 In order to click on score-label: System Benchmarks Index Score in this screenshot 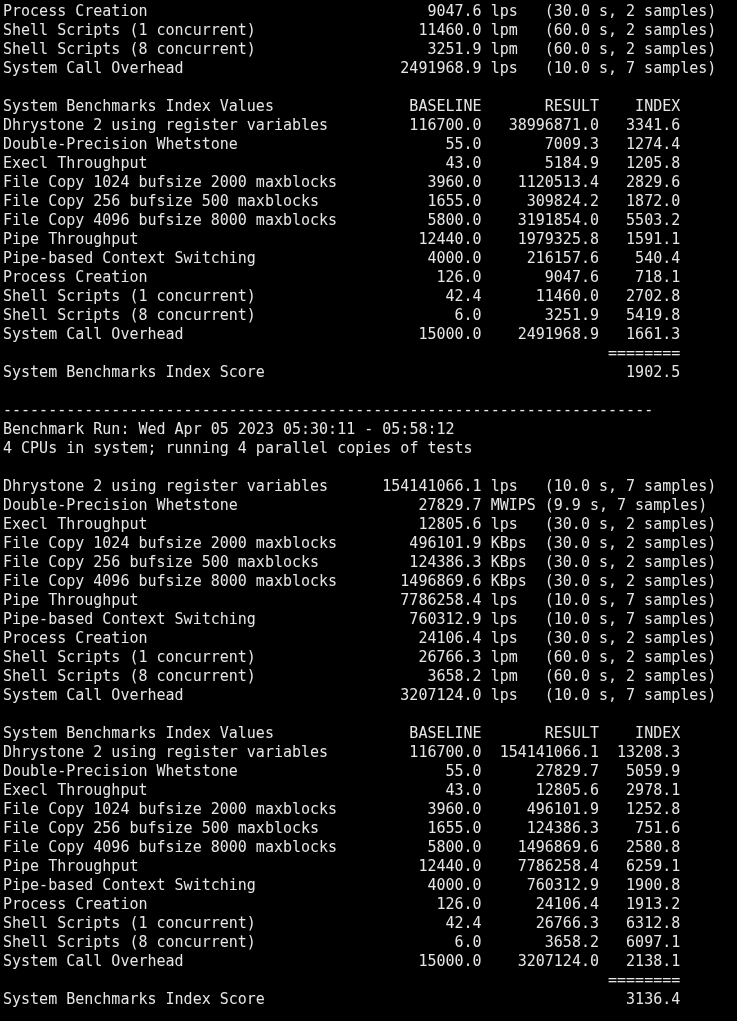, I will do `click(134, 372)`.